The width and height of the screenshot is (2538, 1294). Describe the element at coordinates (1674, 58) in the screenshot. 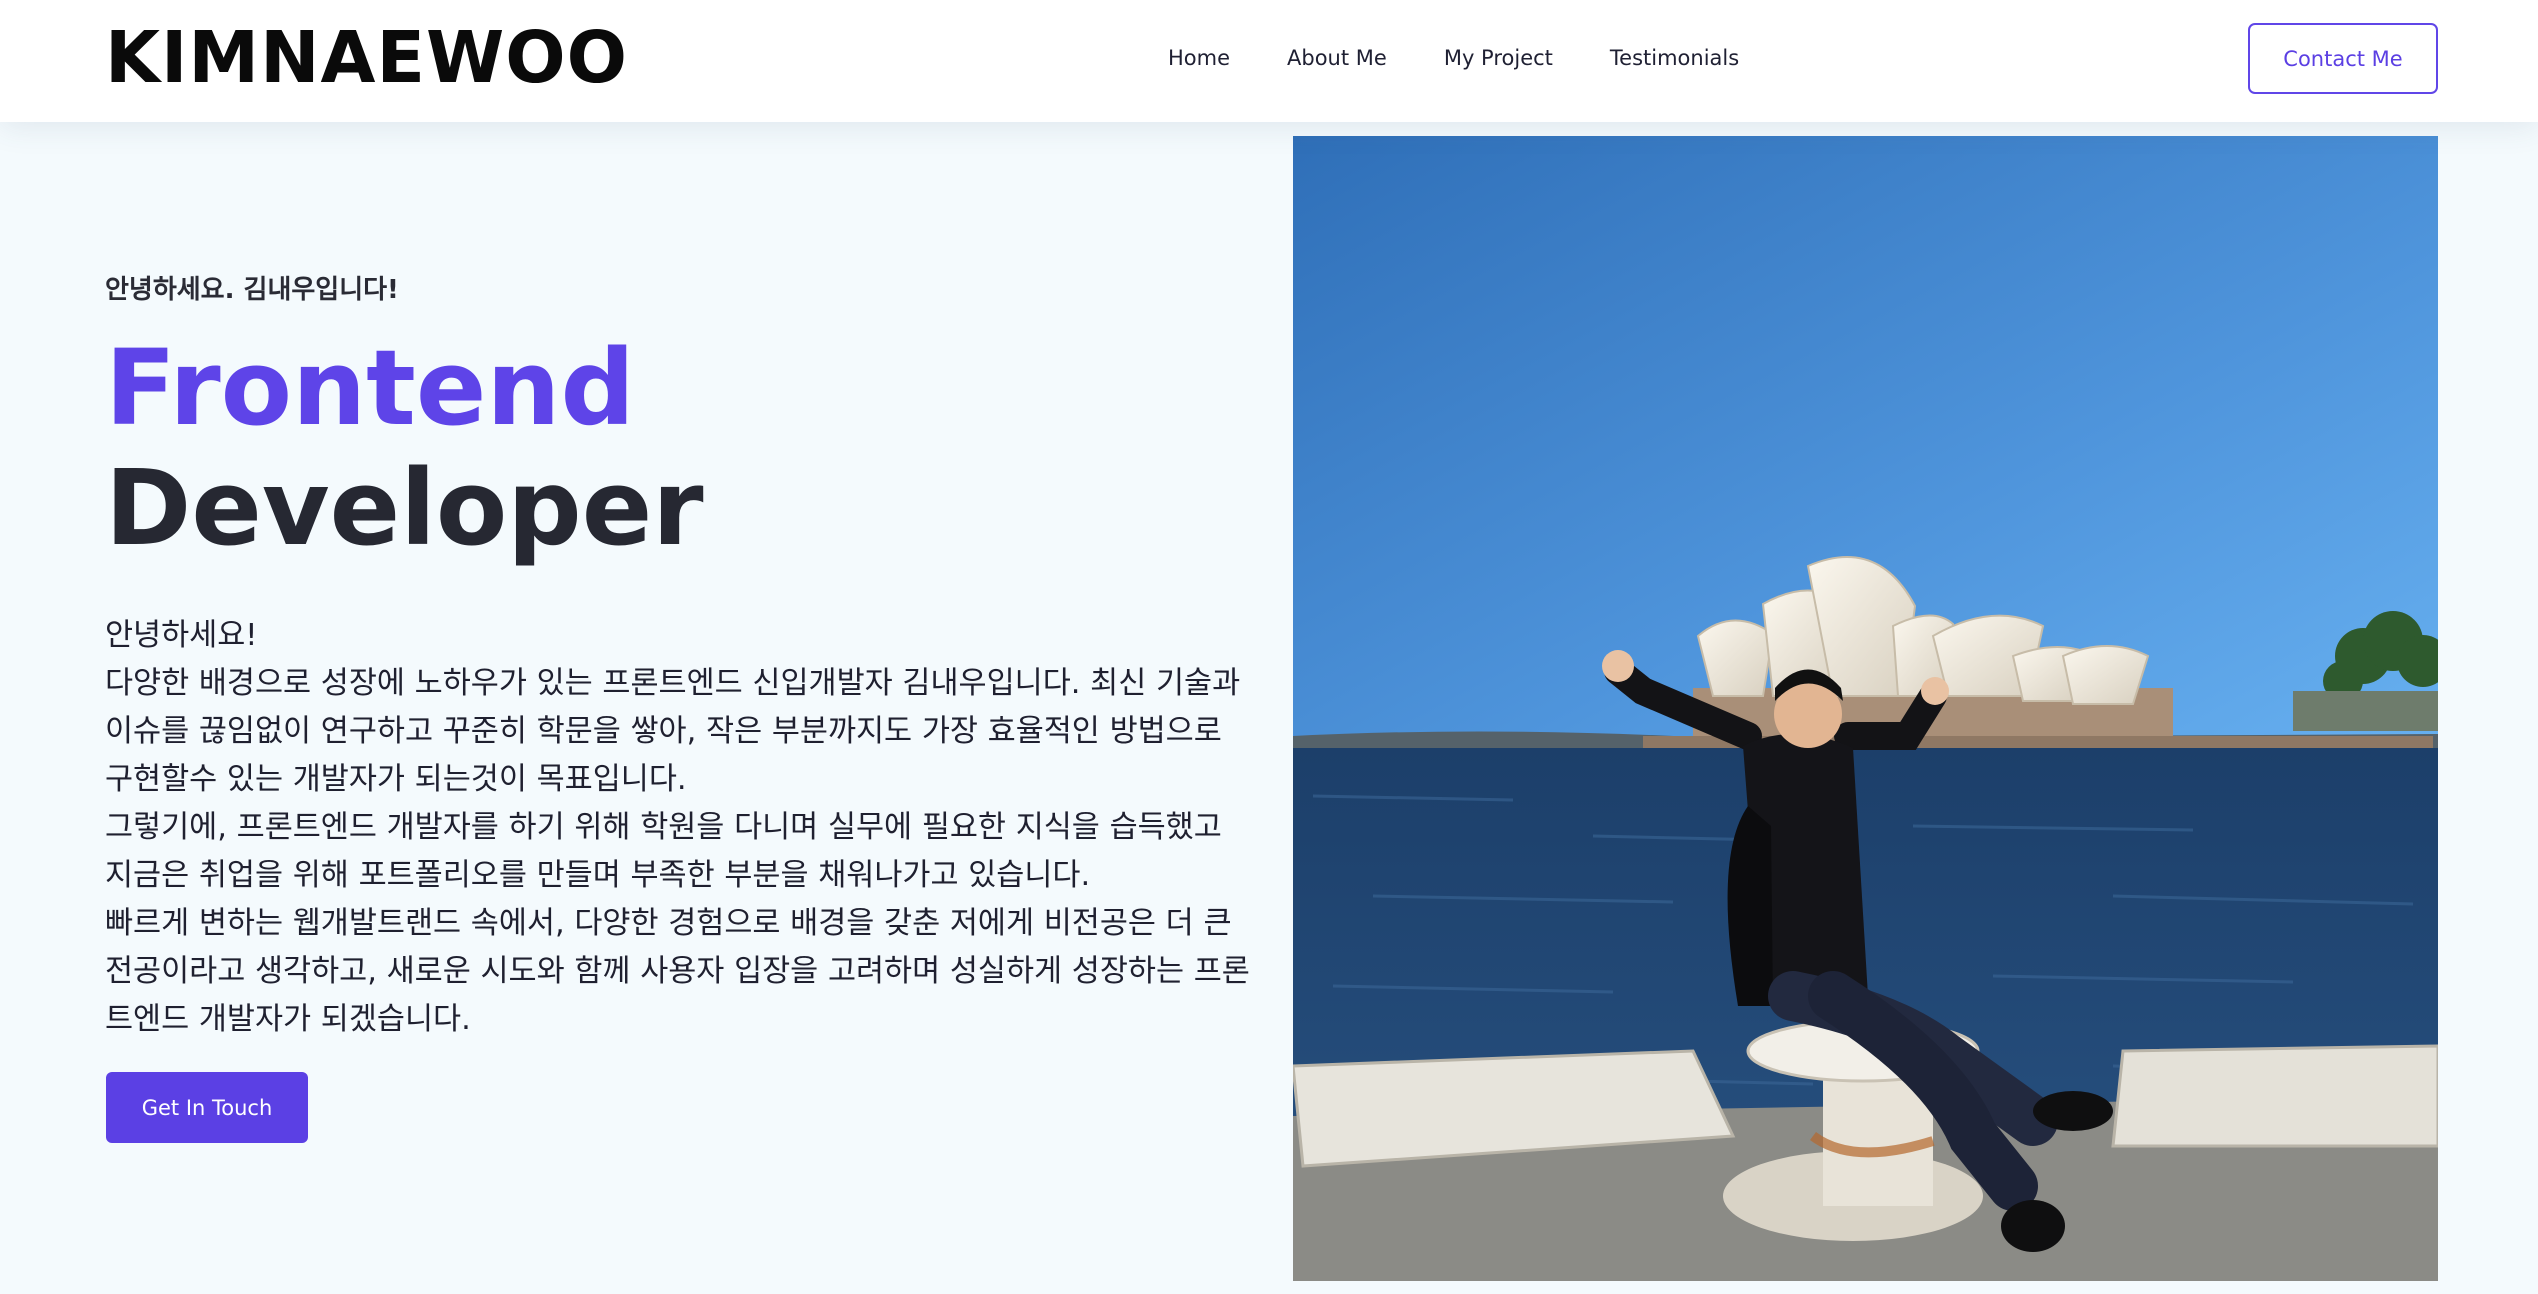

I see `nav-testimonials-link: Testimonials` at that location.